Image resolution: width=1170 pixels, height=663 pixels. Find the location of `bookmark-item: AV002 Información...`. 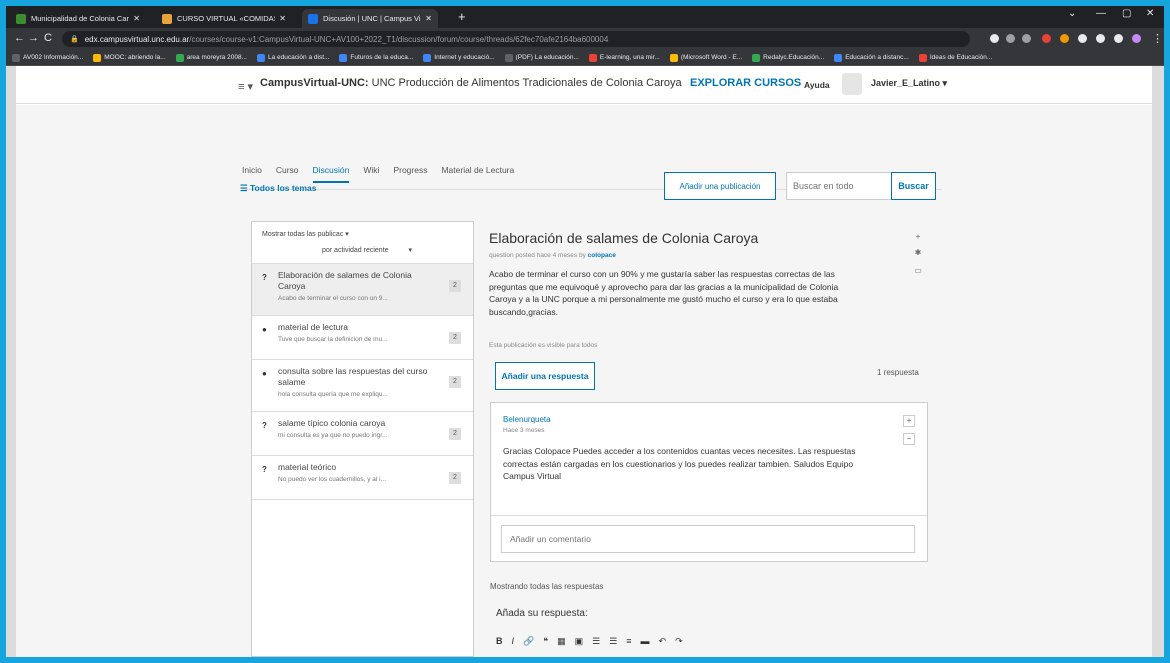

bookmark-item: AV002 Información... is located at coordinates (47, 57).